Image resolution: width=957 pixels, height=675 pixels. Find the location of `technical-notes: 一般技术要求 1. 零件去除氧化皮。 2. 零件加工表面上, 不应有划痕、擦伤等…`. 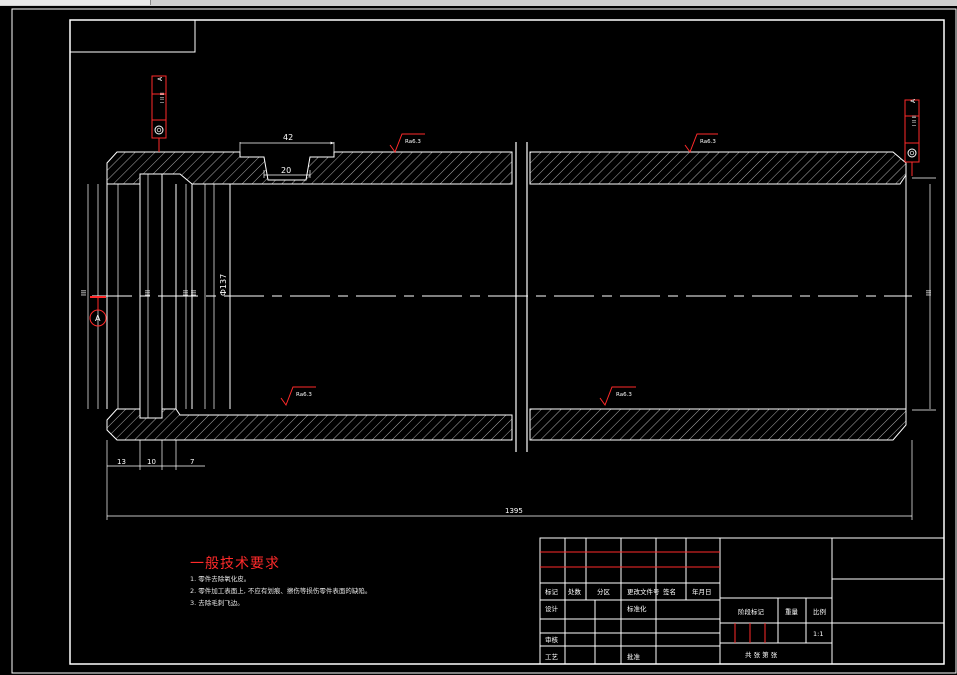

technical-notes: 一般技术要求 1. 零件去除氧化皮。 2. 零件加工表面上, 不应有划痕、擦伤等… is located at coordinates (350, 581).